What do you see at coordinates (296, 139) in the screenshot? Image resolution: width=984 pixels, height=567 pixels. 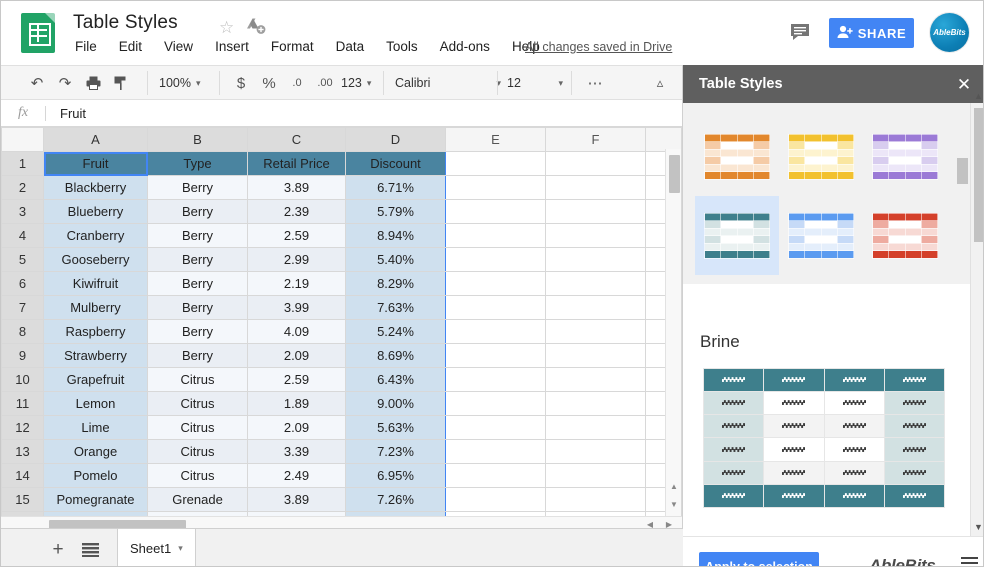 I see `column-header-c: C` at bounding box center [296, 139].